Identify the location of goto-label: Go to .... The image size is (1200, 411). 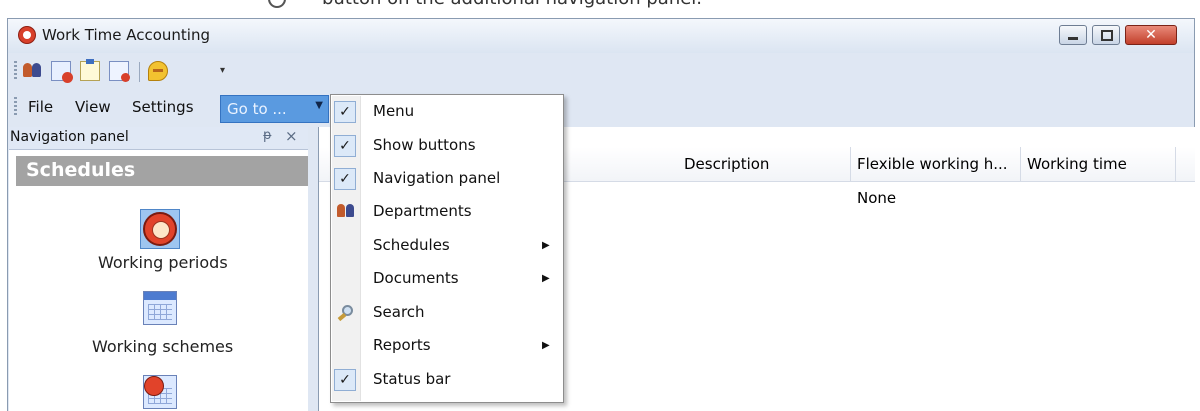
(257, 109).